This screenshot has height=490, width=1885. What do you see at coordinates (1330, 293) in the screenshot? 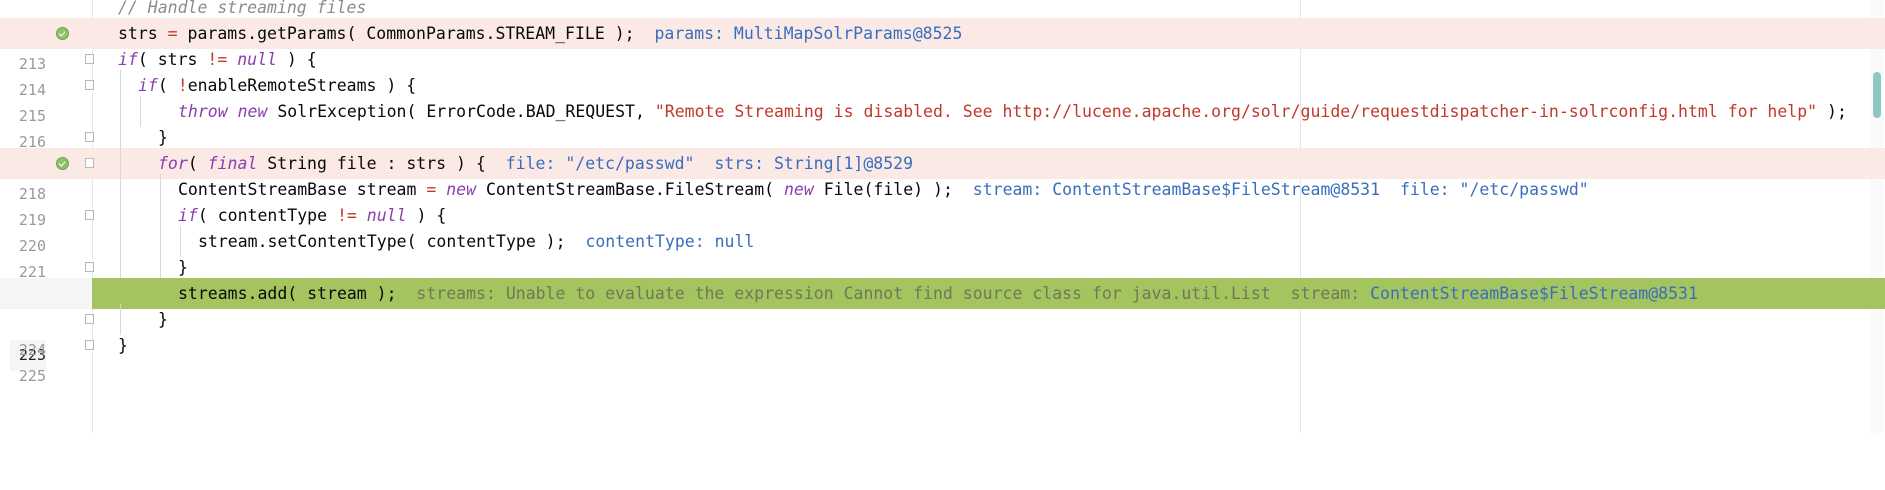
I see `inline-debug-label: stream:` at bounding box center [1330, 293].